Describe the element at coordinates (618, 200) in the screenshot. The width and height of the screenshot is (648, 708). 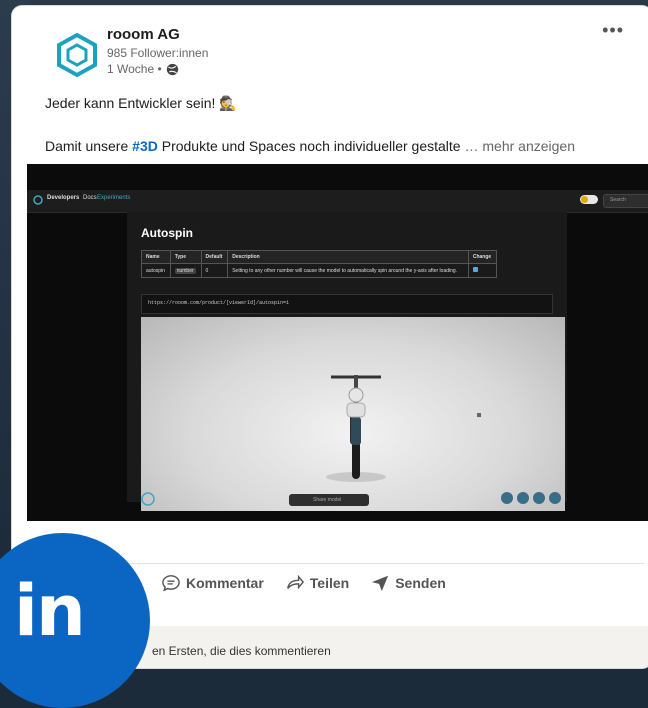
I see `search-placeholder: Search` at that location.